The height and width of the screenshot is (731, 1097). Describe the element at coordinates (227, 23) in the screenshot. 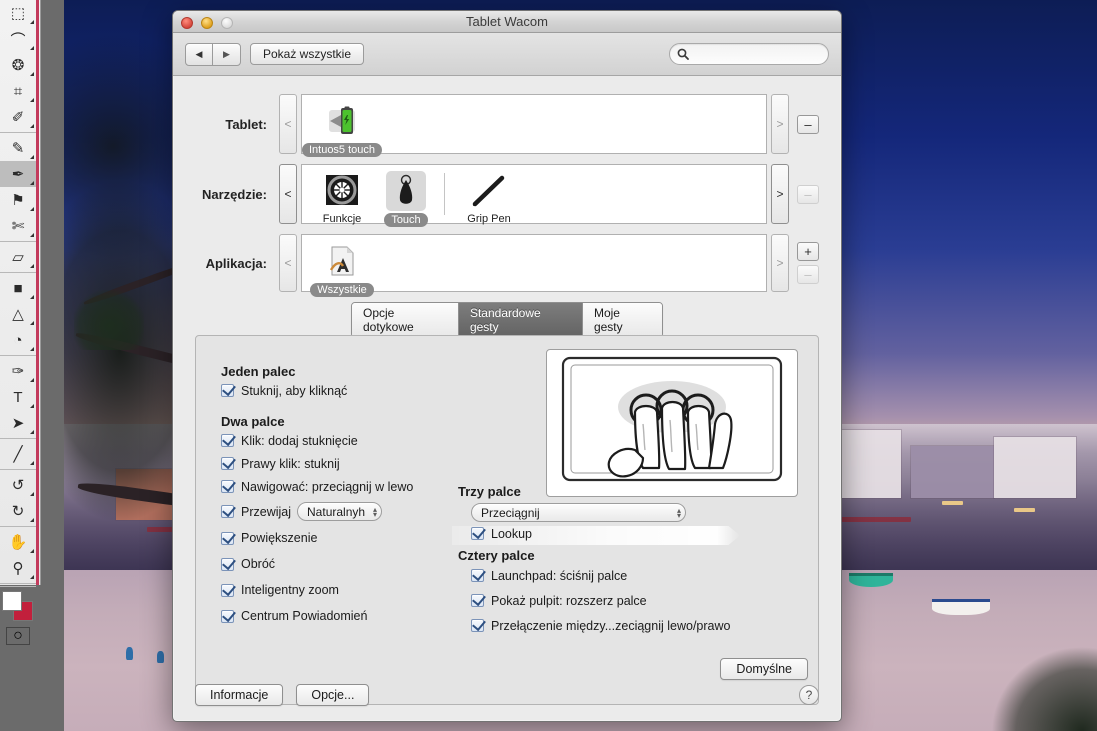

I see `zoom-button` at that location.